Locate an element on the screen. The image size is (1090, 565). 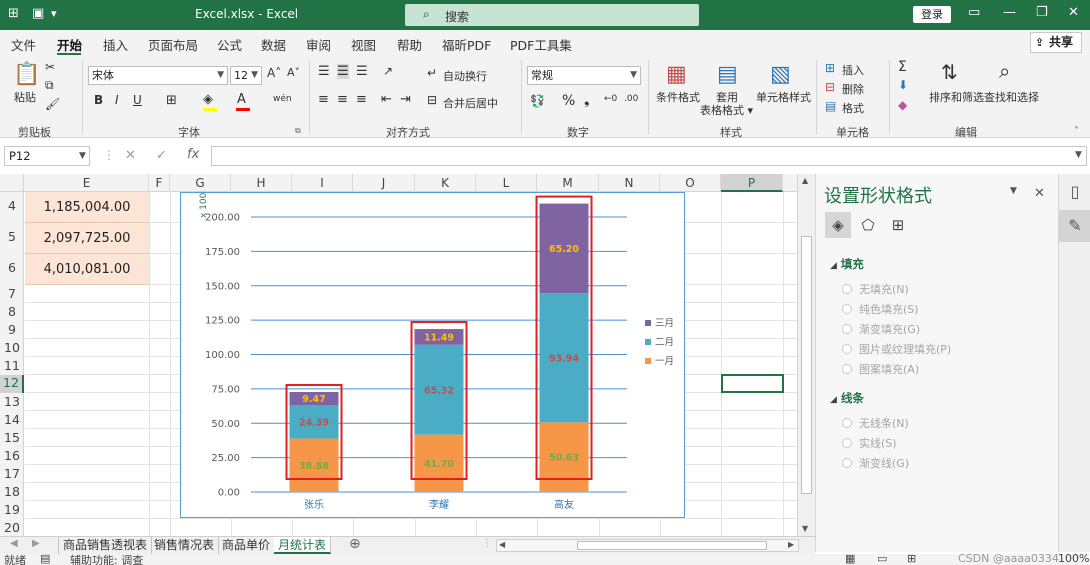
add-sheet-icon: ⊕ is located at coordinates (355, 544).